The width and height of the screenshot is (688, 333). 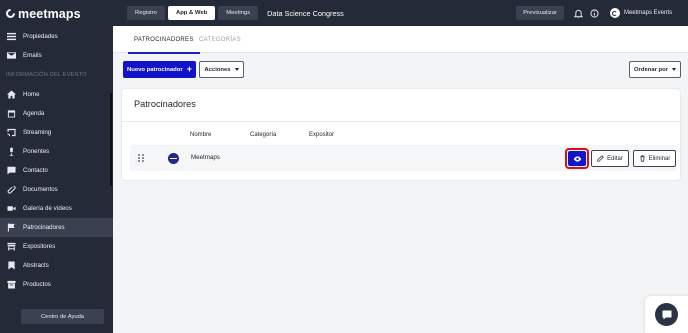 I want to click on sidebar-item-abstracts: Abstracts, so click(x=56, y=265).